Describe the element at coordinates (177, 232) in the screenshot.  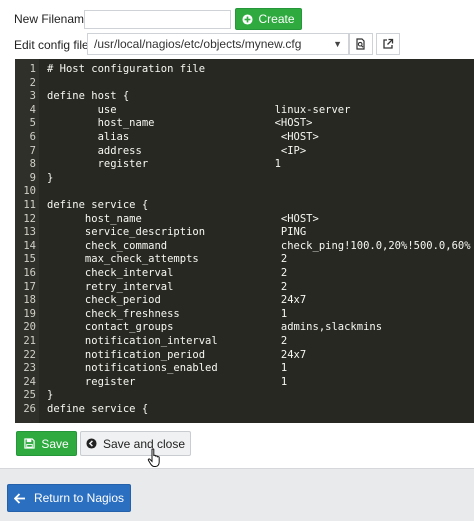
I see `line-text: service_description PING` at that location.